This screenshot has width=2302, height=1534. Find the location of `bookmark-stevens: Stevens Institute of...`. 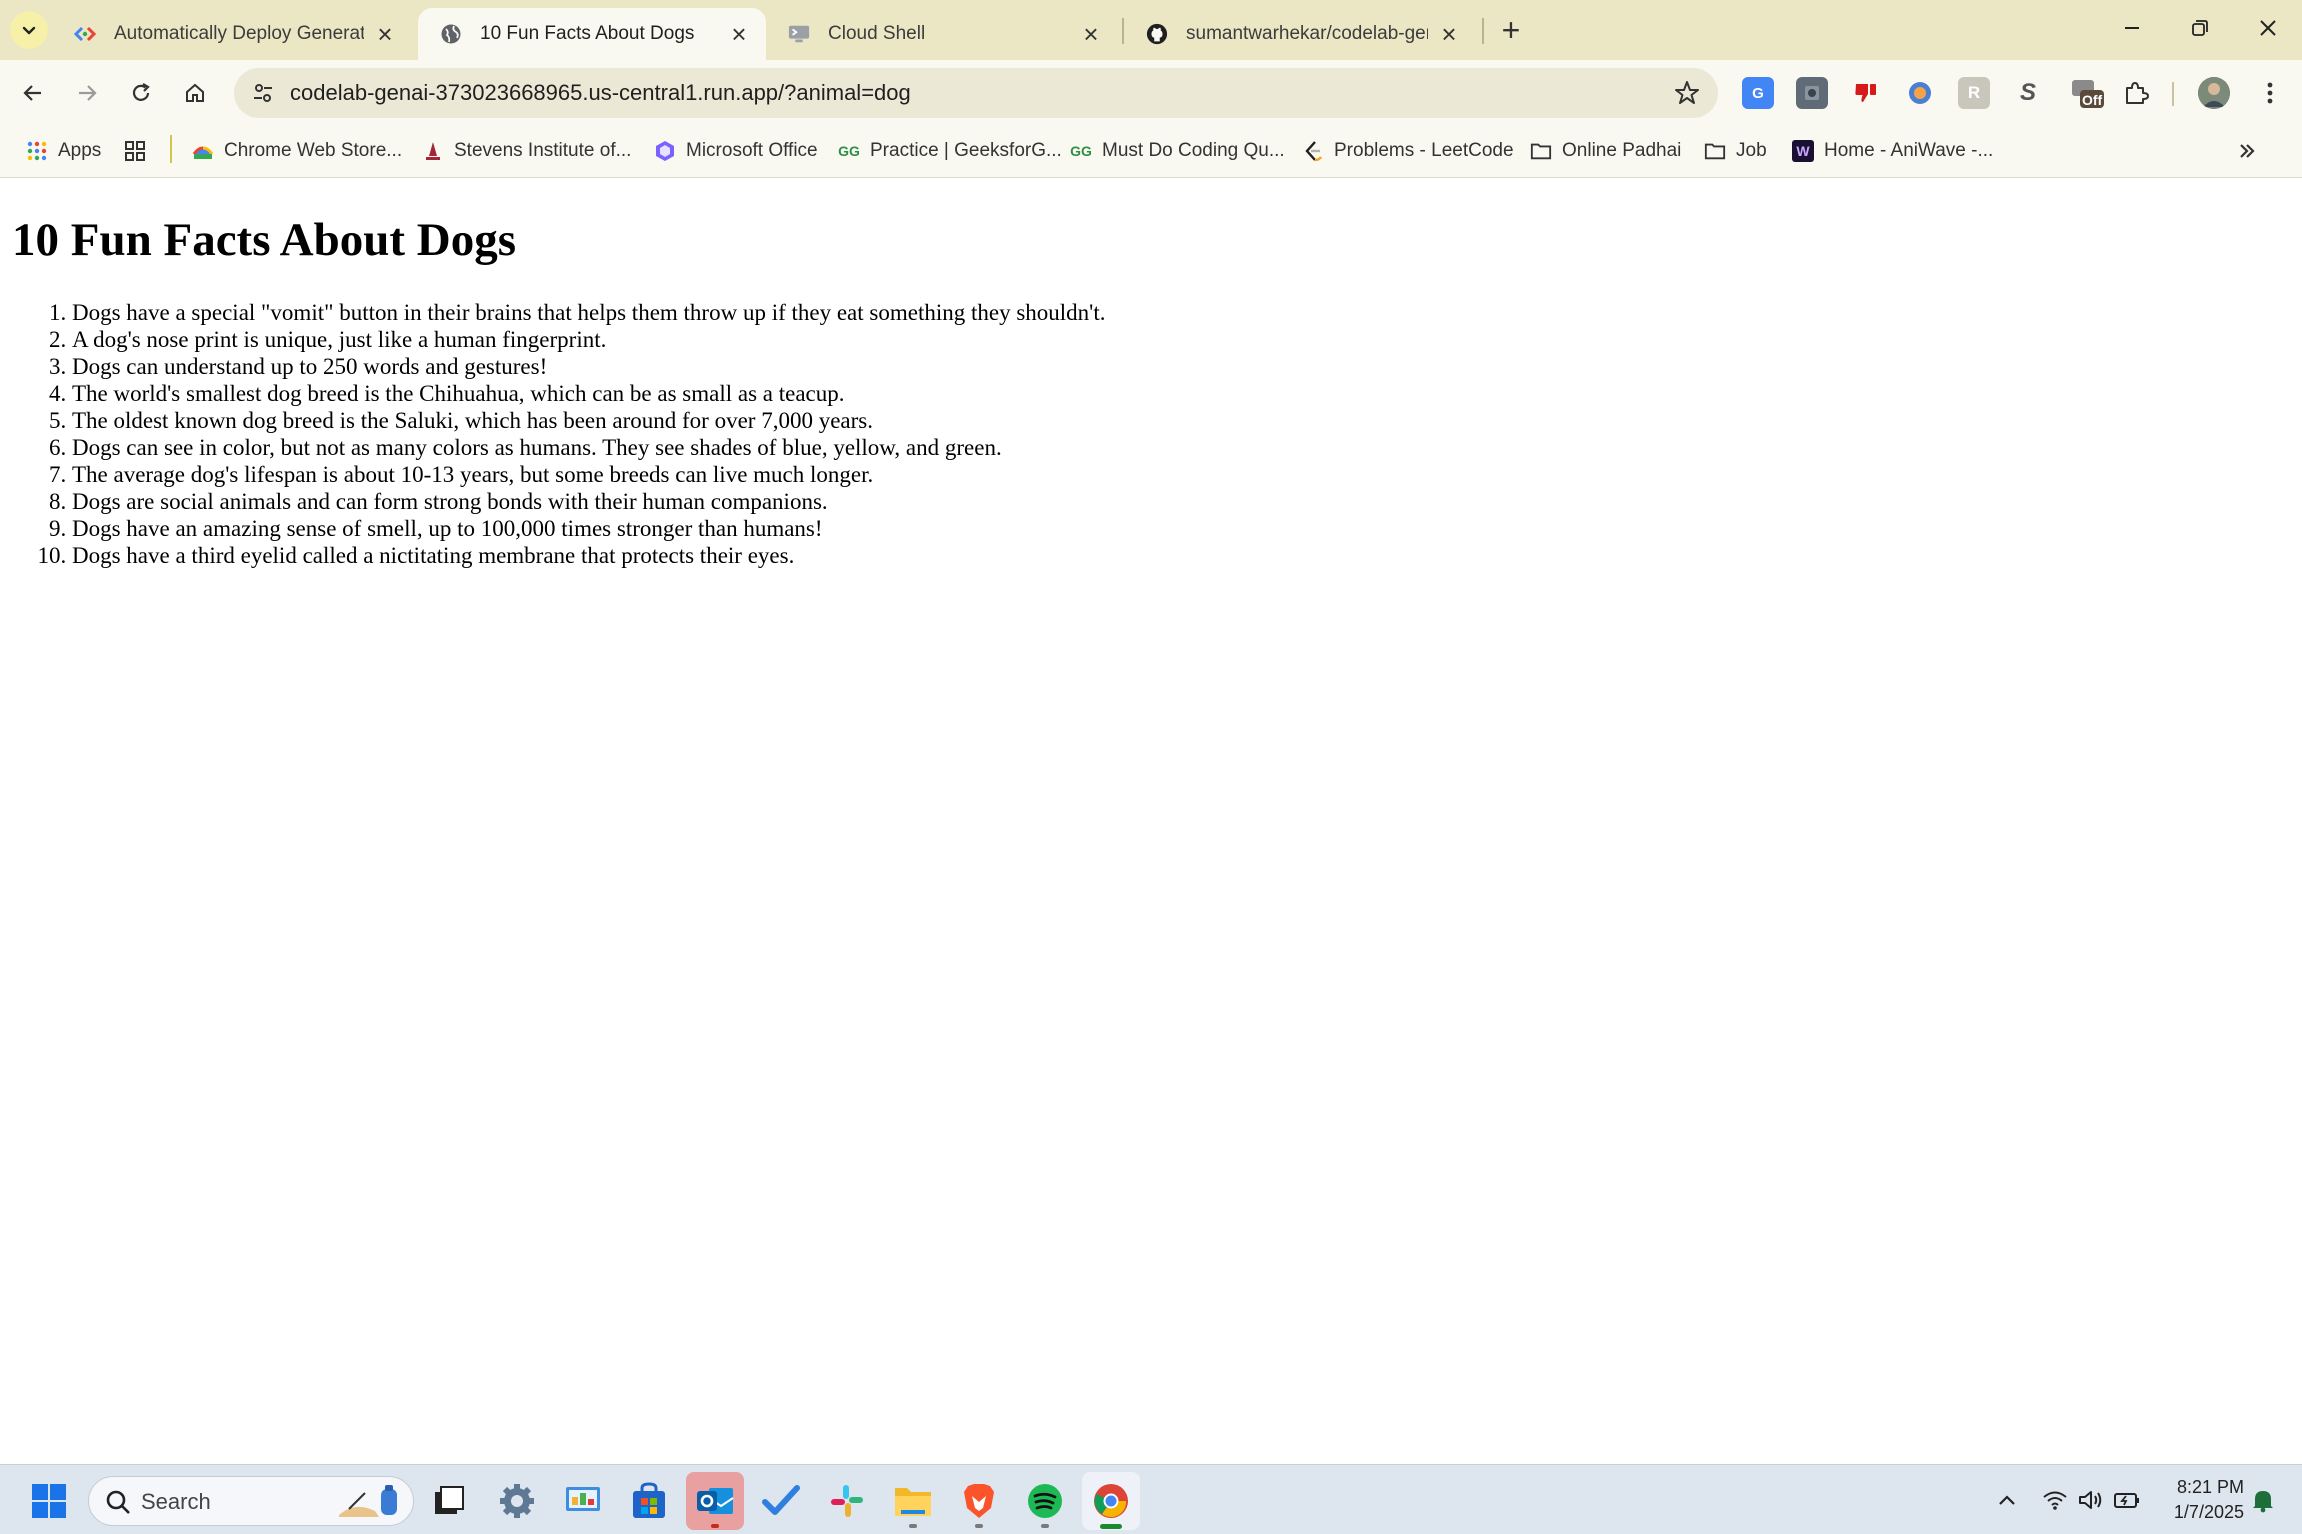

bookmark-stevens: Stevens Institute of... is located at coordinates (526, 151).